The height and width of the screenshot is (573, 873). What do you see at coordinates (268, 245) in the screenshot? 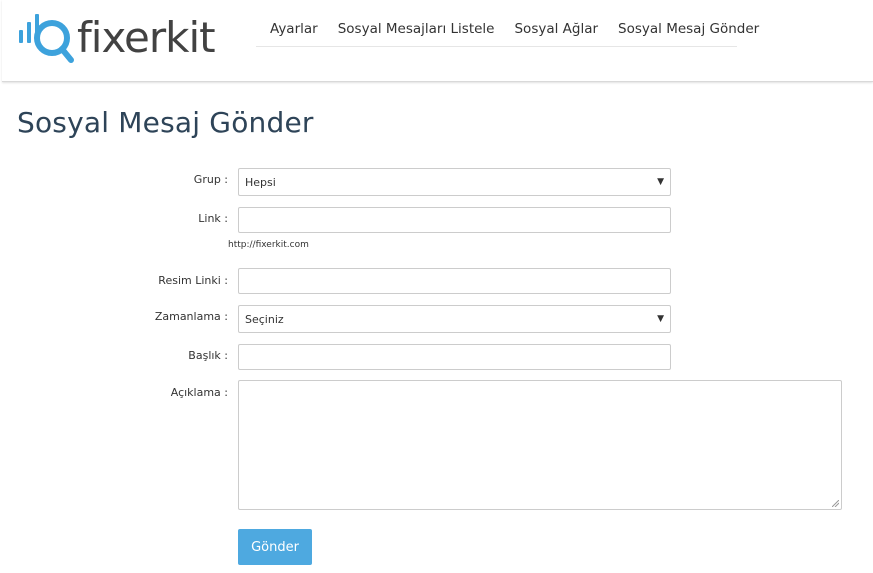
I see `link-help-text: http://fixerkit.com` at bounding box center [268, 245].